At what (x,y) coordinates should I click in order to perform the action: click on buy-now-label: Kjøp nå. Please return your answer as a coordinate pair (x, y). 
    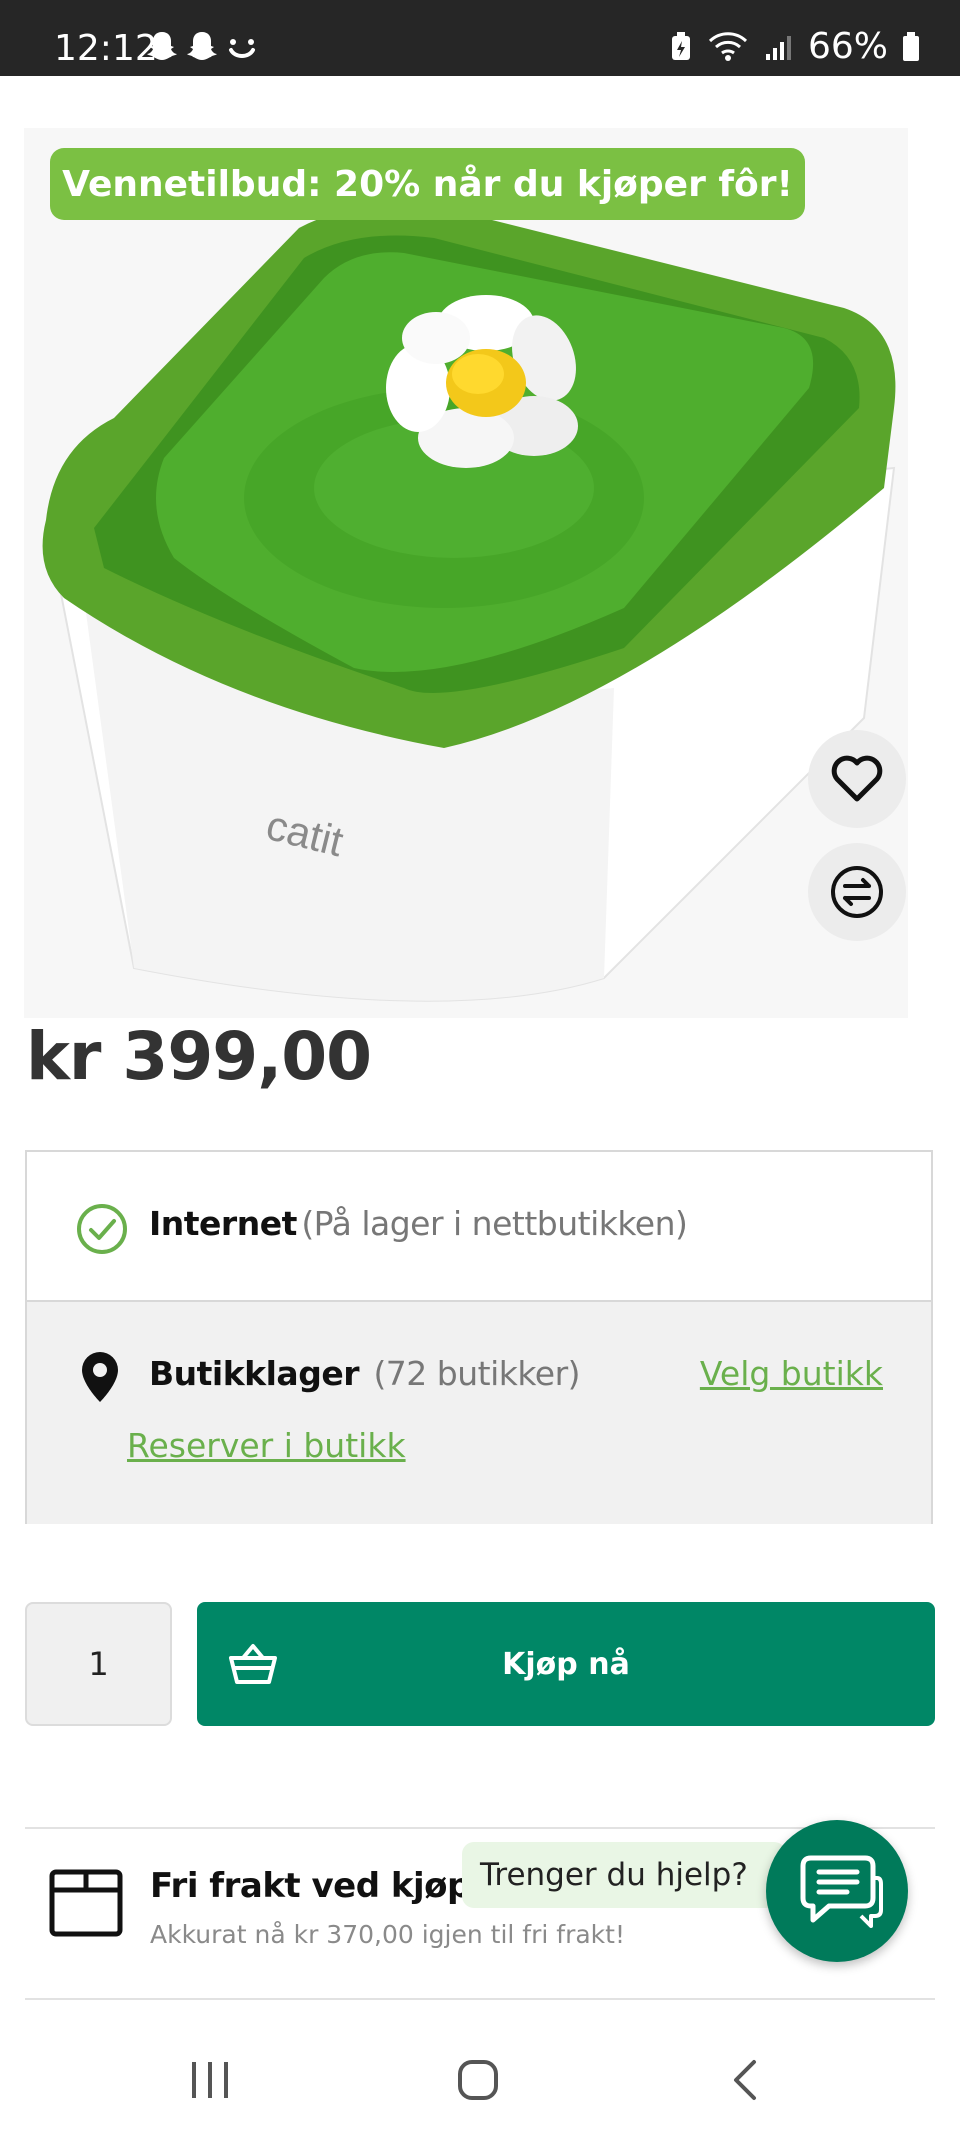
    Looking at the image, I should click on (566, 1664).